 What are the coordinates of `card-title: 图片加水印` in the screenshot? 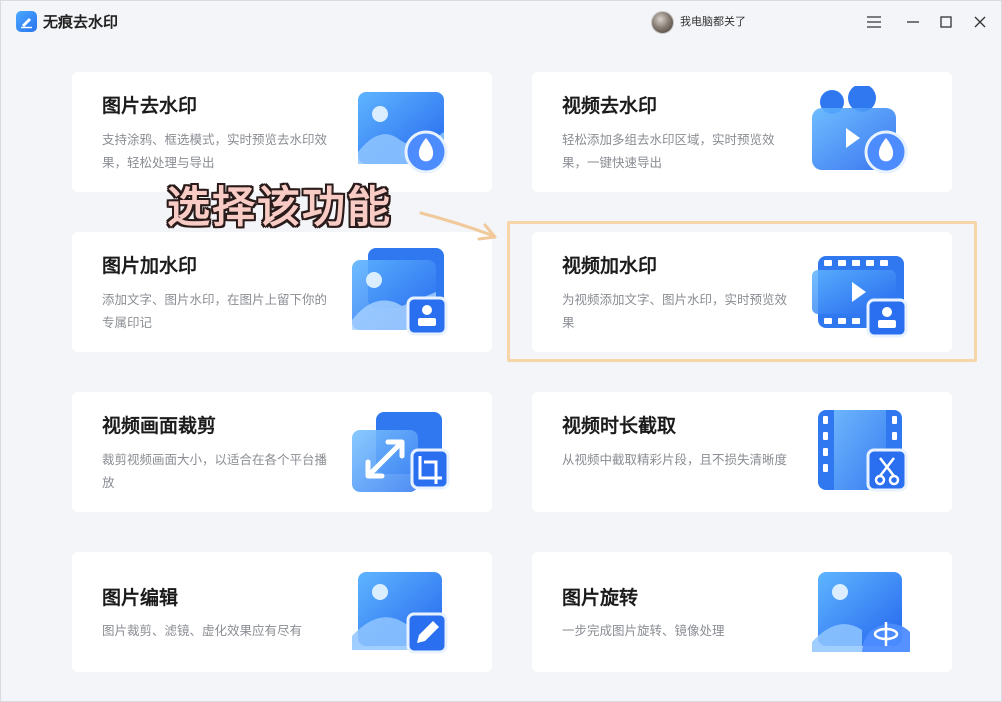 It's located at (150, 266).